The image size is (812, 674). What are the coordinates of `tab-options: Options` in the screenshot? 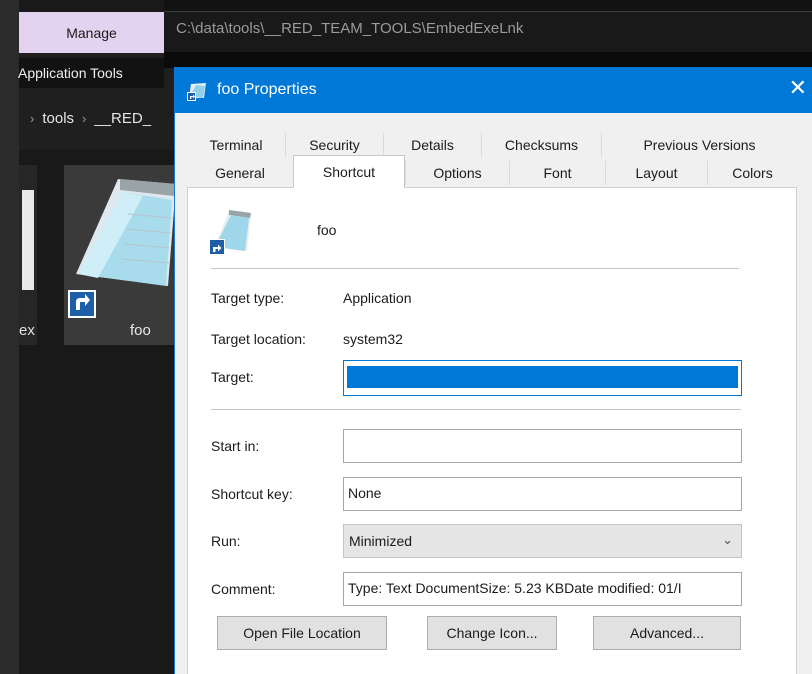 It's located at (457, 173).